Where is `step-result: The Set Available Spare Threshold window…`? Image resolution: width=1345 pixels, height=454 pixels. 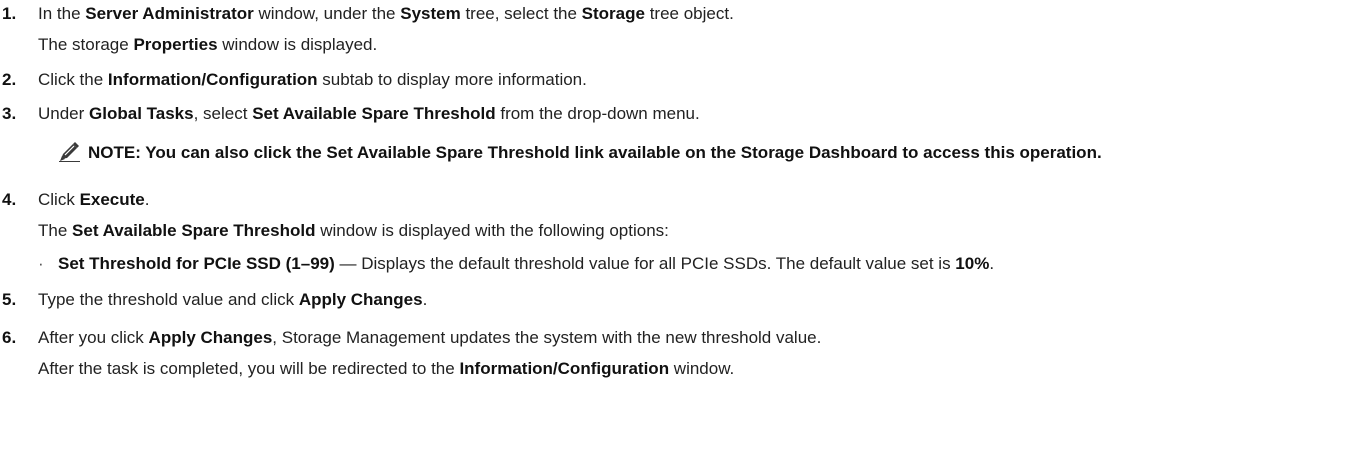
step-result: The Set Available Spare Threshold window… is located at coordinates (353, 230).